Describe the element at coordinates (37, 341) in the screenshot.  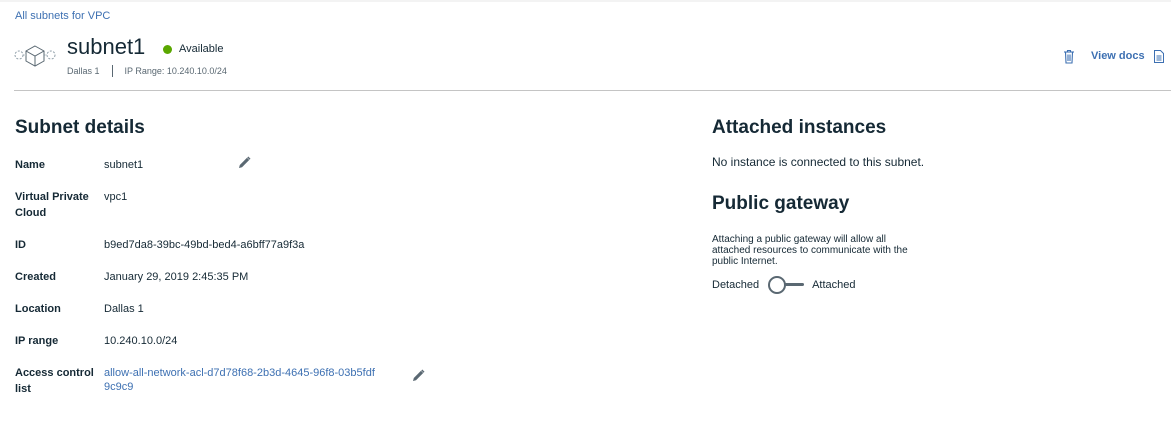
I see `ip-range-label: IP range` at that location.